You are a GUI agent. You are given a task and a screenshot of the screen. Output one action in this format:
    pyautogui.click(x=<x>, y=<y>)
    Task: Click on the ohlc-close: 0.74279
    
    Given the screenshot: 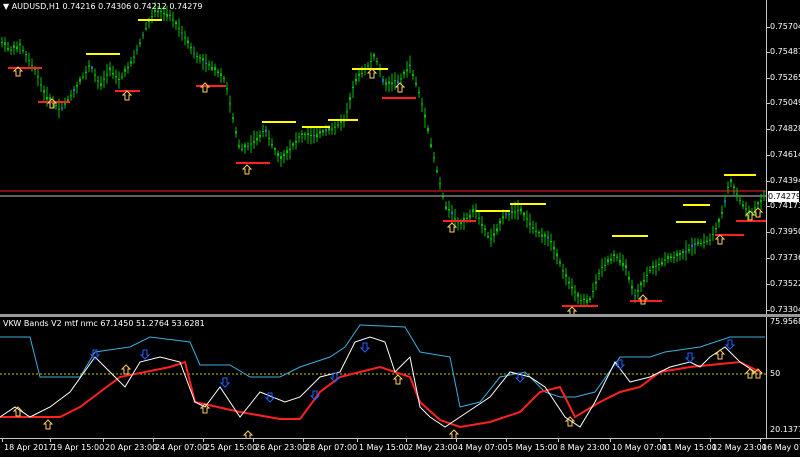 What is the action you would take?
    pyautogui.click(x=186, y=6)
    